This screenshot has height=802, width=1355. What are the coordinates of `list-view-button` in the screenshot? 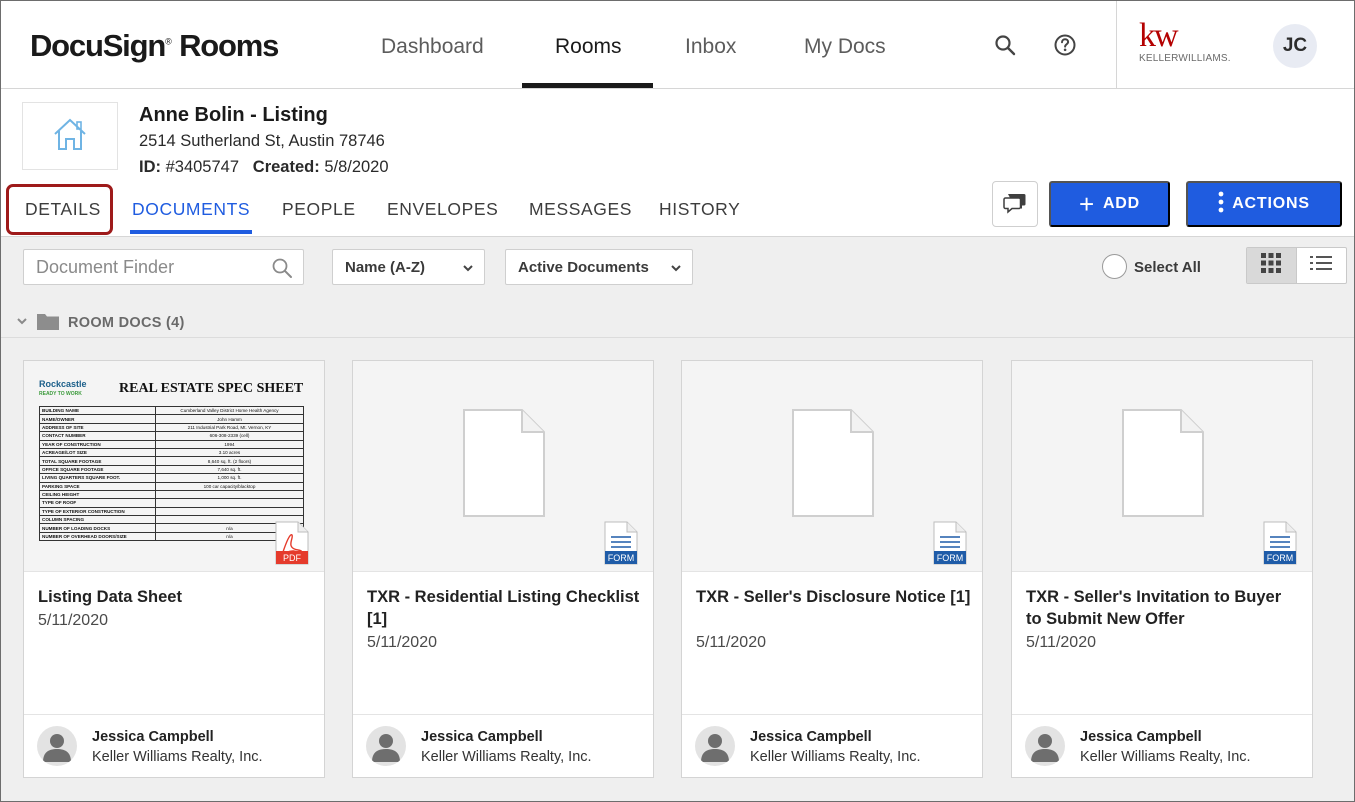 It's located at (1322, 265).